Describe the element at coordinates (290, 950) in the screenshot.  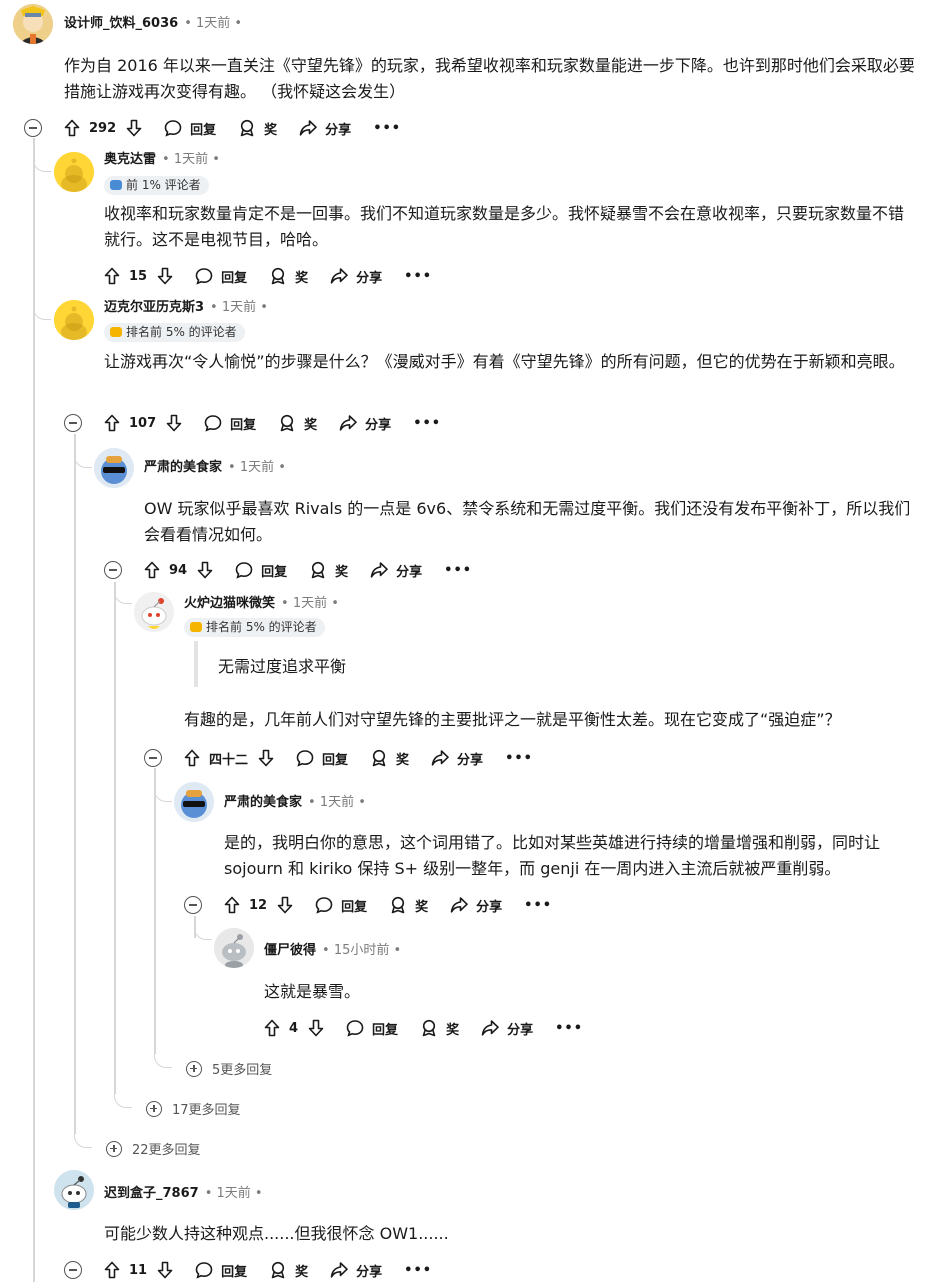
I see `username: 僵尸彼得` at that location.